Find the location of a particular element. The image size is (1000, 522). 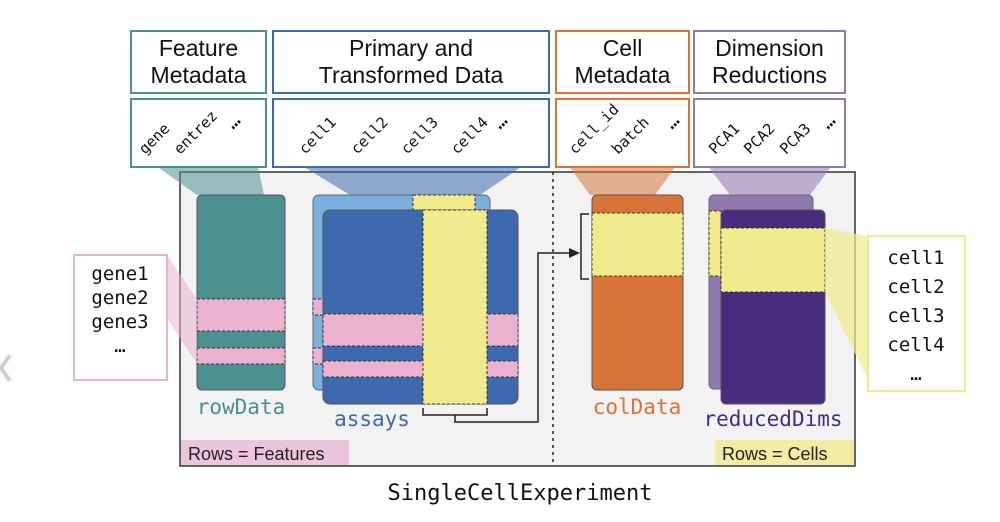

cell-list-item: cell1 is located at coordinates (915, 258).